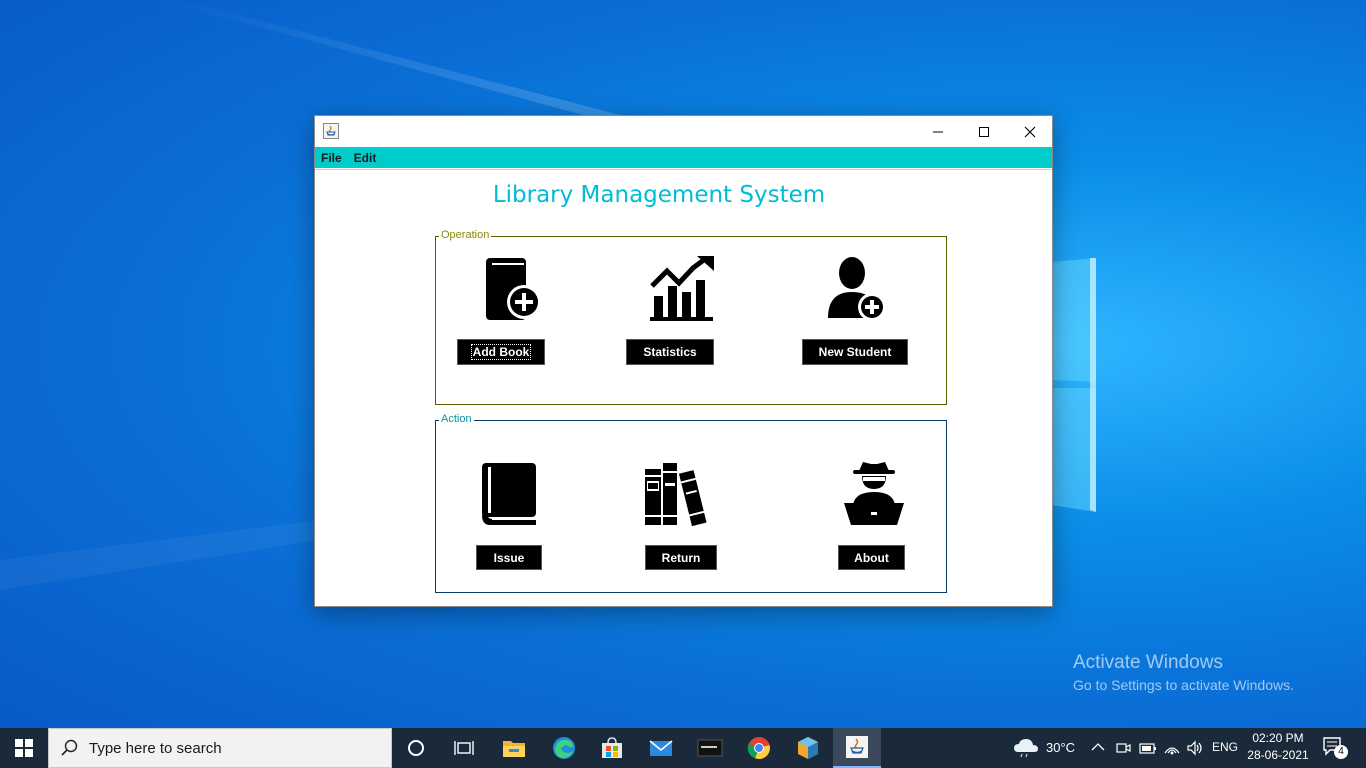 The width and height of the screenshot is (1366, 768). What do you see at coordinates (1148, 748) in the screenshot?
I see `battery-icon` at bounding box center [1148, 748].